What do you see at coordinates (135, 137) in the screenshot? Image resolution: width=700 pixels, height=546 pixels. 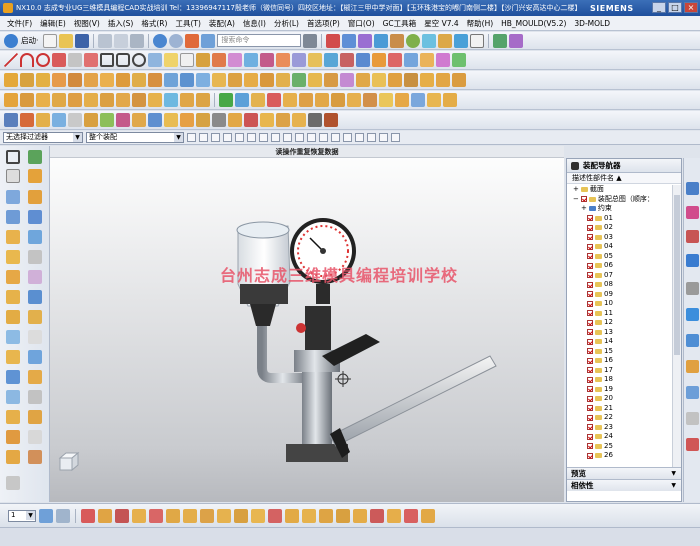 I see `selection-scope-select: 整个装配 ▼` at bounding box center [135, 137].